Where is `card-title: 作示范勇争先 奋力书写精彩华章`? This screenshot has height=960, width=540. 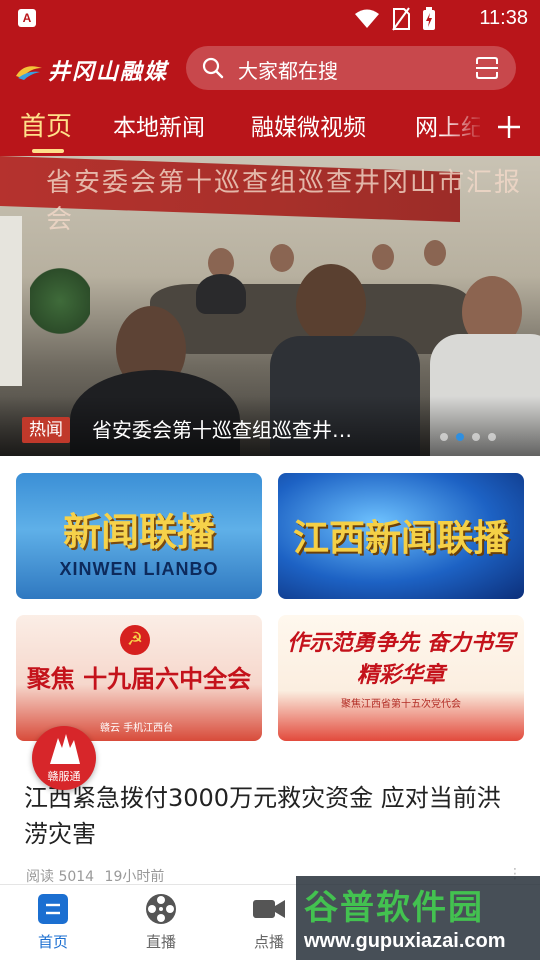
card-title: 作示范勇争先 奋力书写精彩华章 is located at coordinates (401, 659).